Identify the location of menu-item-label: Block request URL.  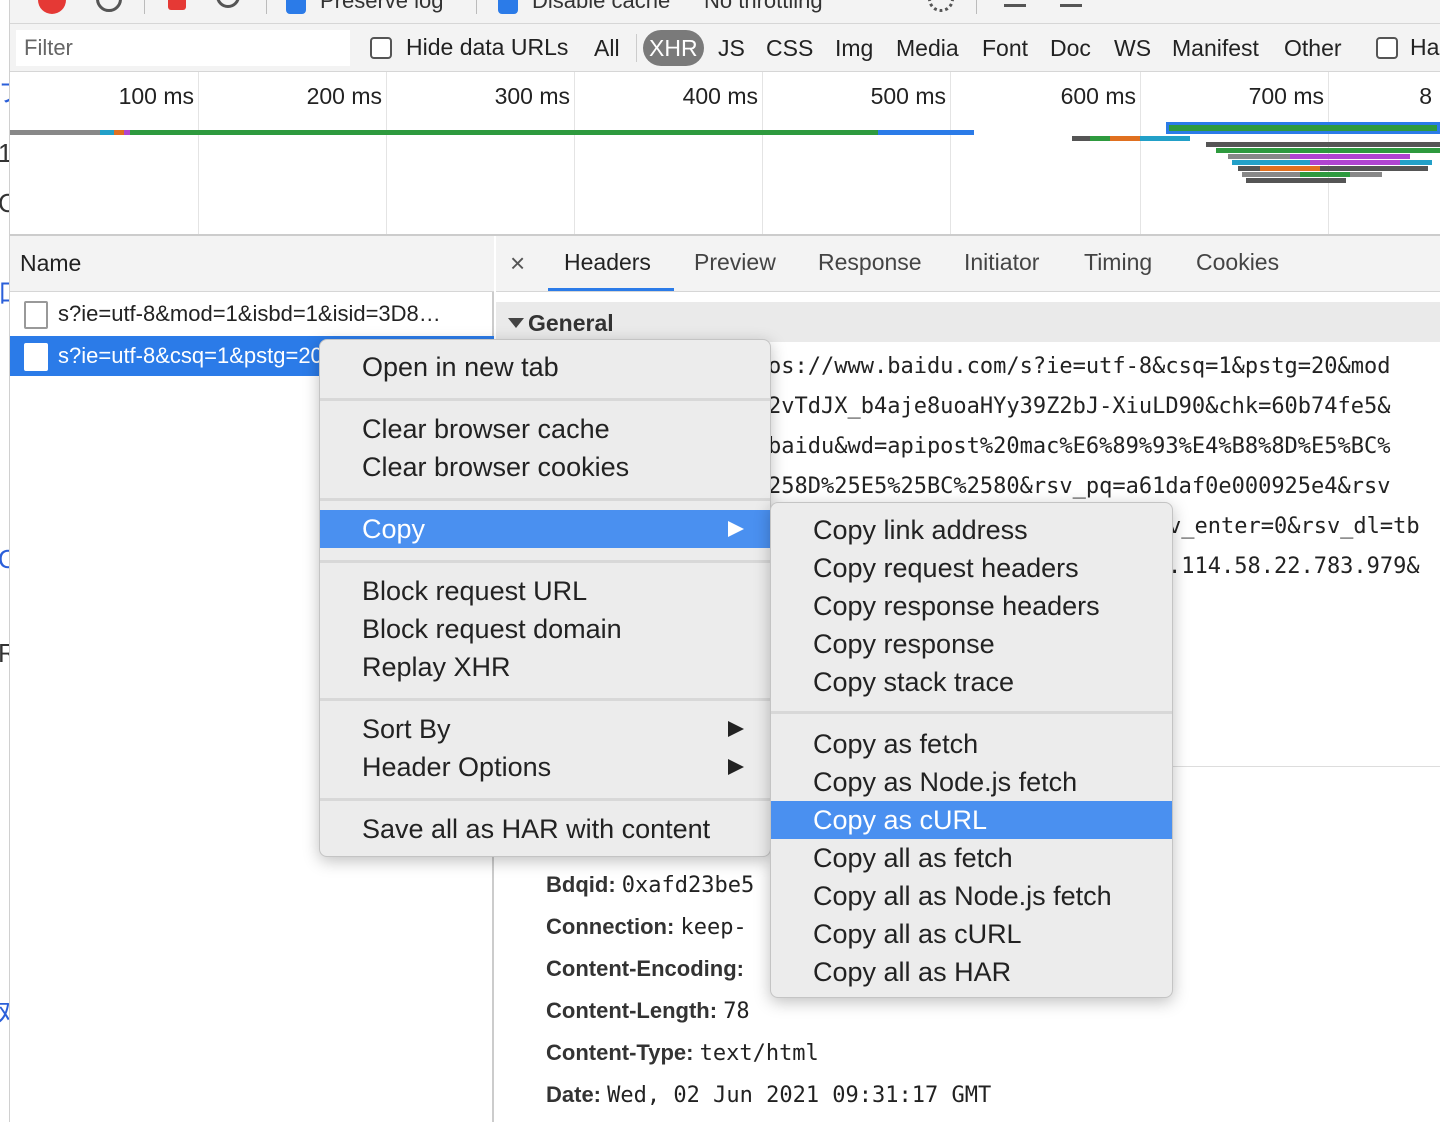
(475, 591).